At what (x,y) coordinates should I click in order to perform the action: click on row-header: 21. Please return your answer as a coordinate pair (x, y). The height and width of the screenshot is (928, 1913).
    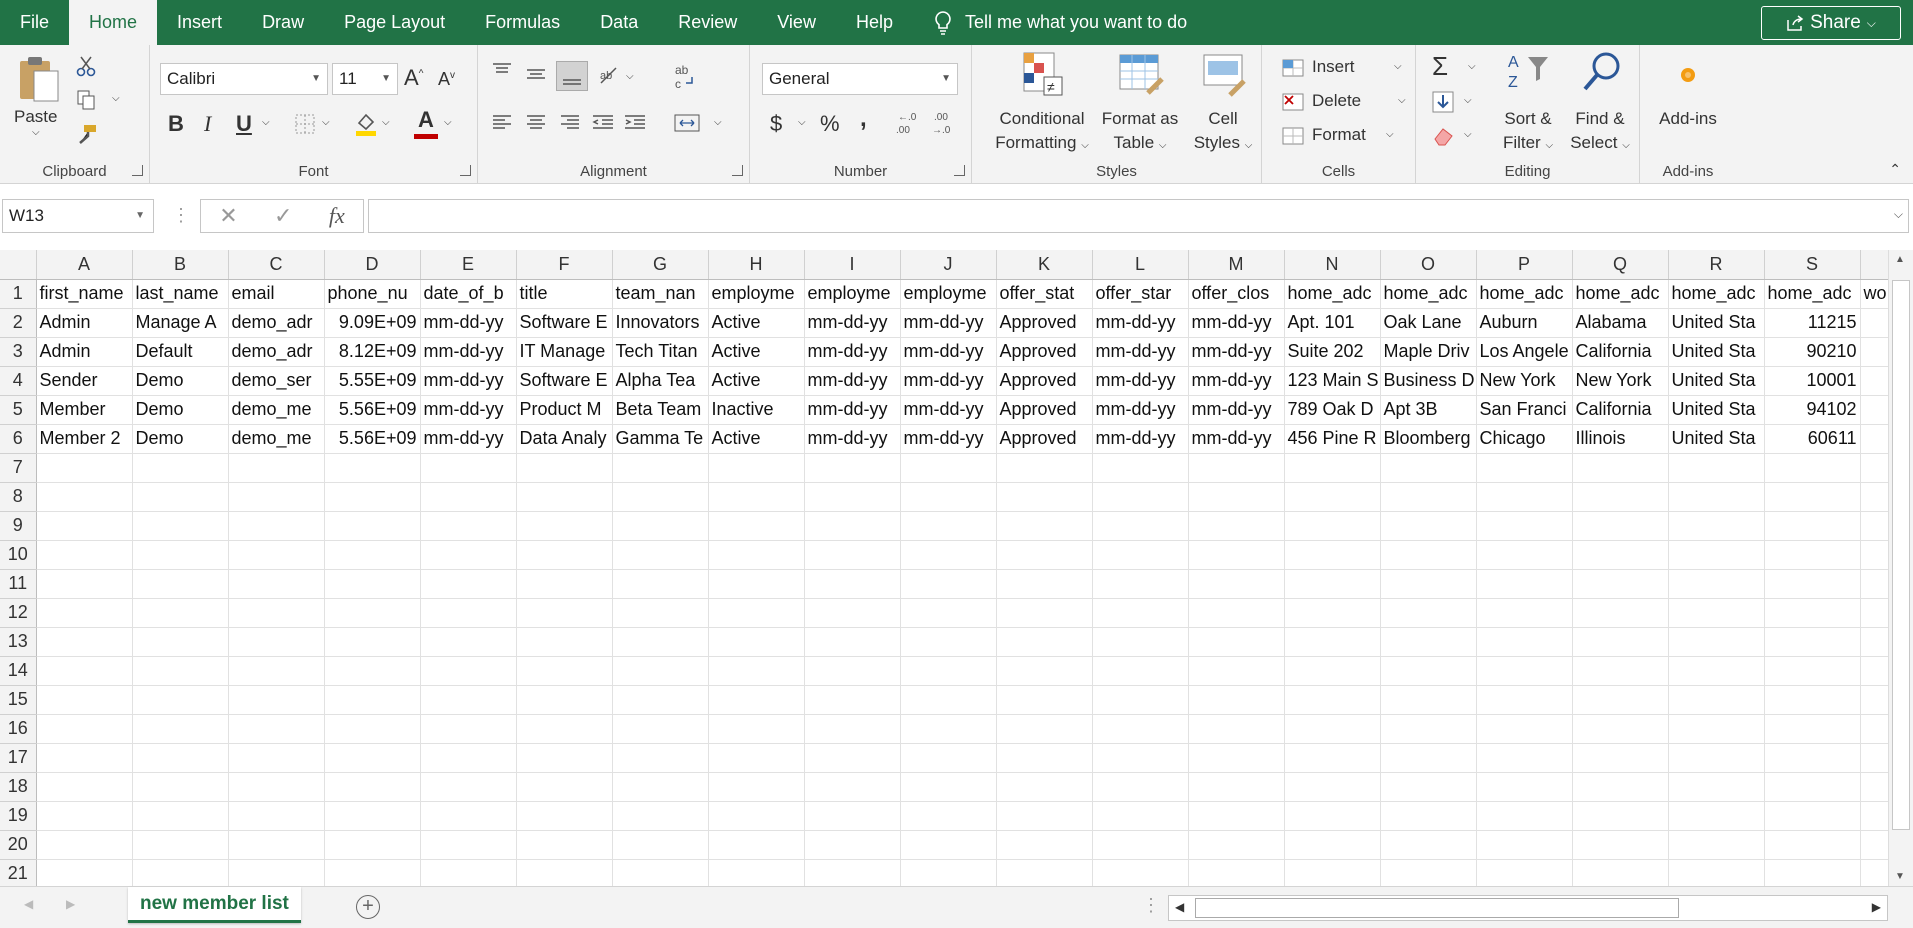
    Looking at the image, I should click on (18, 872).